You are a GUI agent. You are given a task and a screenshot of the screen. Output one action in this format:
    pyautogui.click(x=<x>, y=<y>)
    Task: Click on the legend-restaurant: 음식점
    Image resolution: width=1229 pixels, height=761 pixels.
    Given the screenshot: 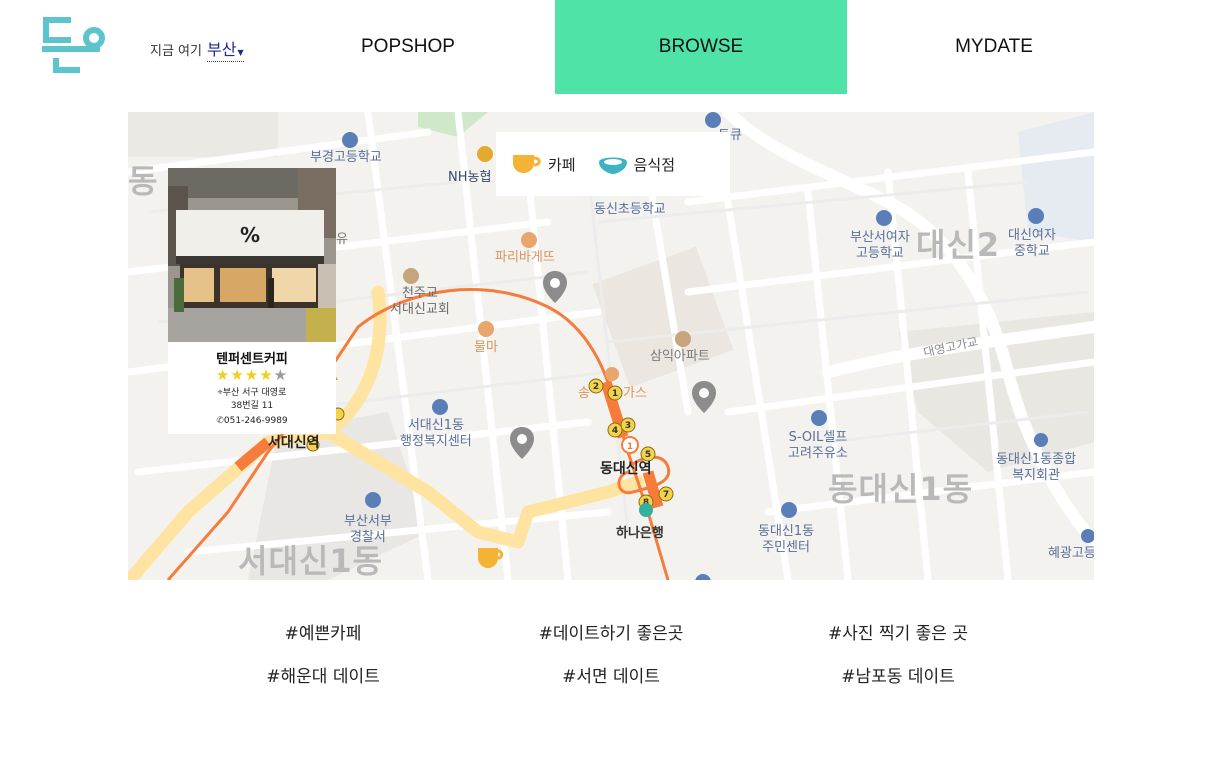 What is the action you would take?
    pyautogui.click(x=636, y=164)
    